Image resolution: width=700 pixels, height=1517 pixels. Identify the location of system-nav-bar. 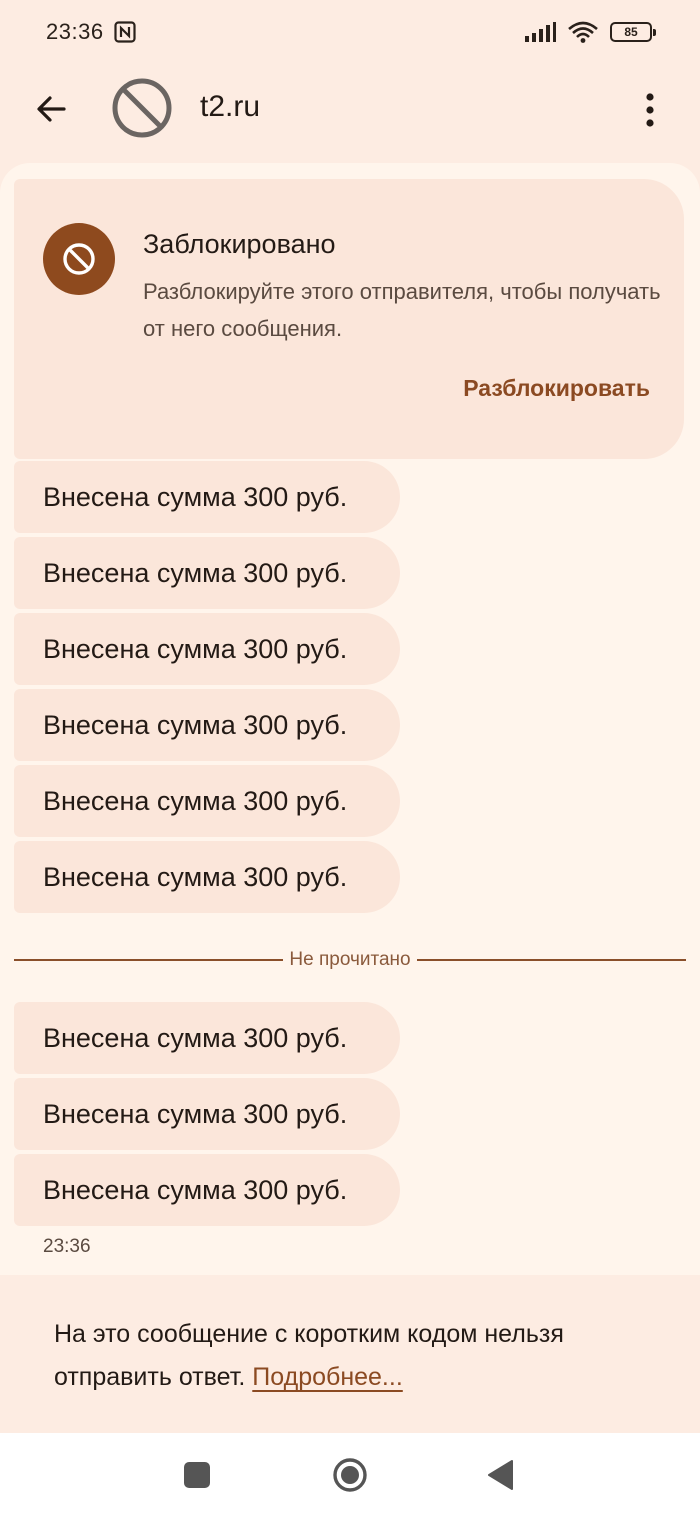
(350, 1475).